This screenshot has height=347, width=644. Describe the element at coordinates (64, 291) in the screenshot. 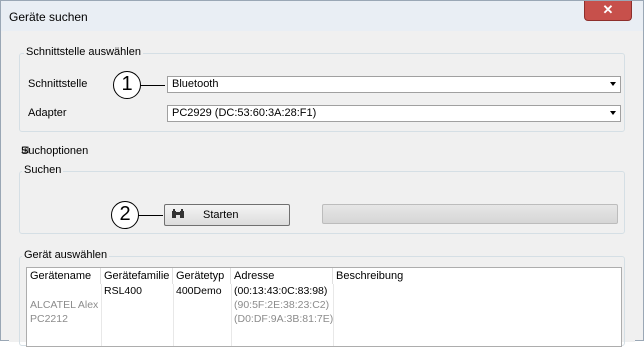

I see `cell-name` at that location.